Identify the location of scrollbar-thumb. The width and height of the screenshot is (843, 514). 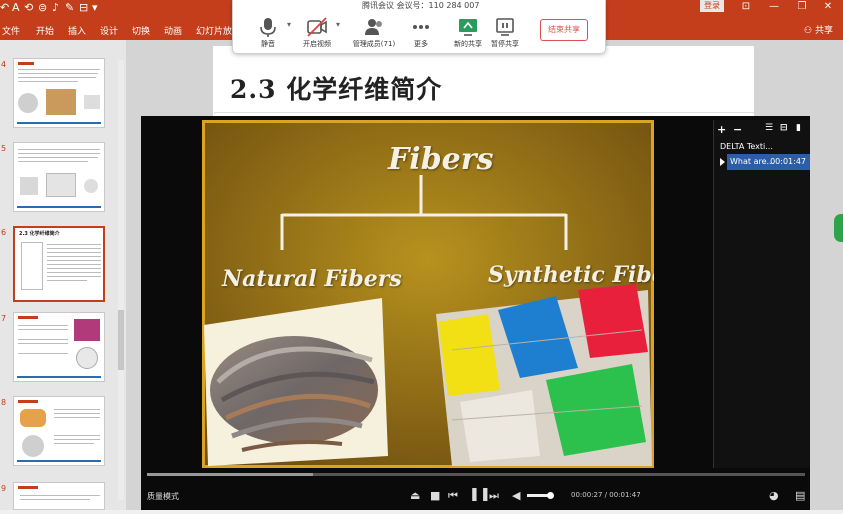
(121, 340).